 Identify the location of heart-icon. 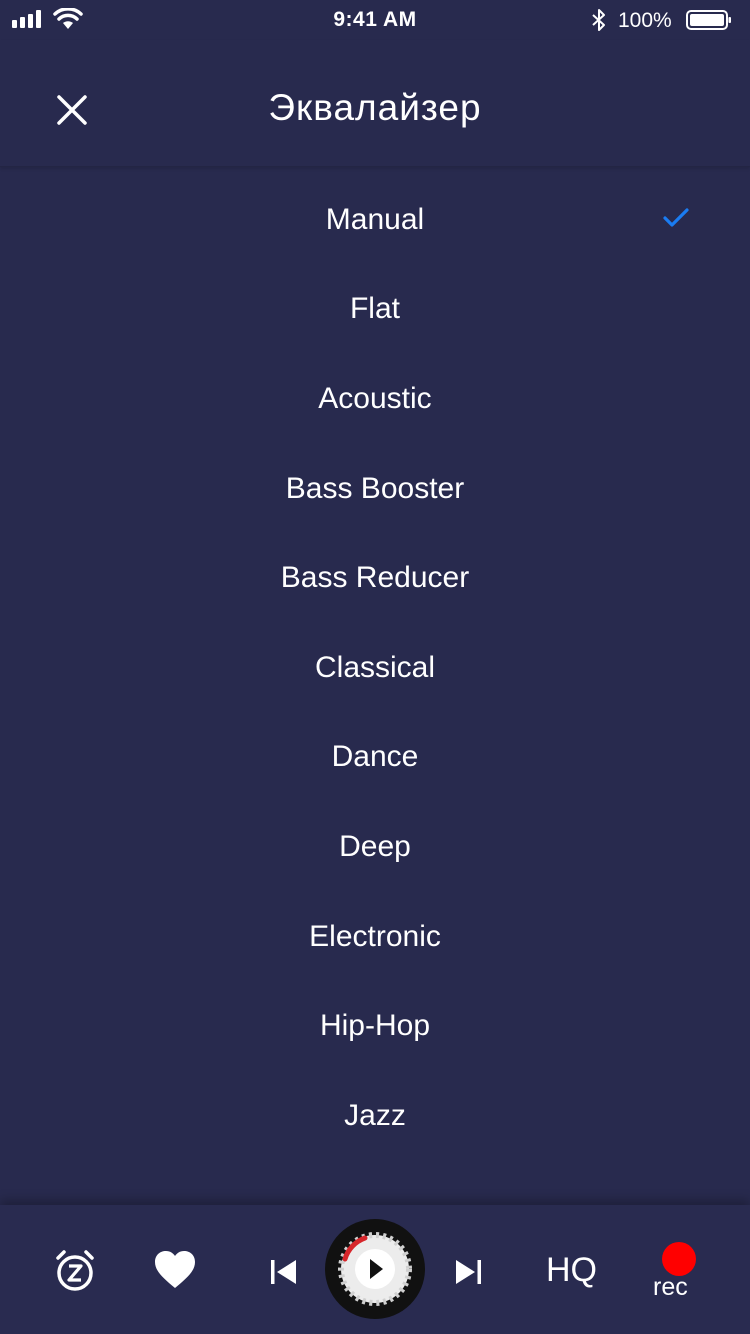
(175, 1270).